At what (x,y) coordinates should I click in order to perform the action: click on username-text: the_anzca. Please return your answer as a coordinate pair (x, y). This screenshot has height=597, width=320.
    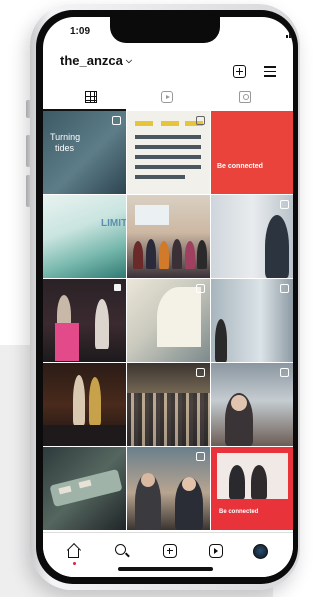
    Looking at the image, I should click on (91, 60).